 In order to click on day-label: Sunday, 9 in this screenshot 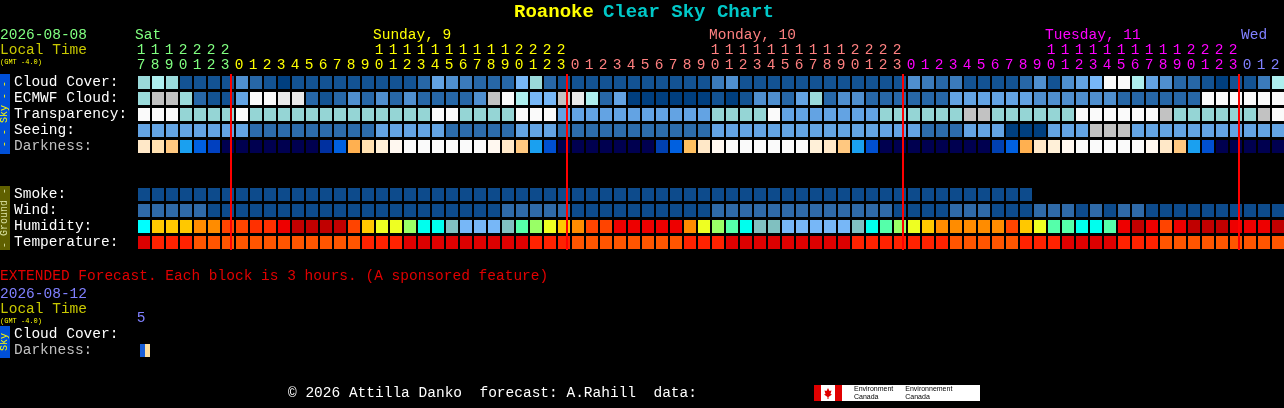, I will do `click(412, 35)`.